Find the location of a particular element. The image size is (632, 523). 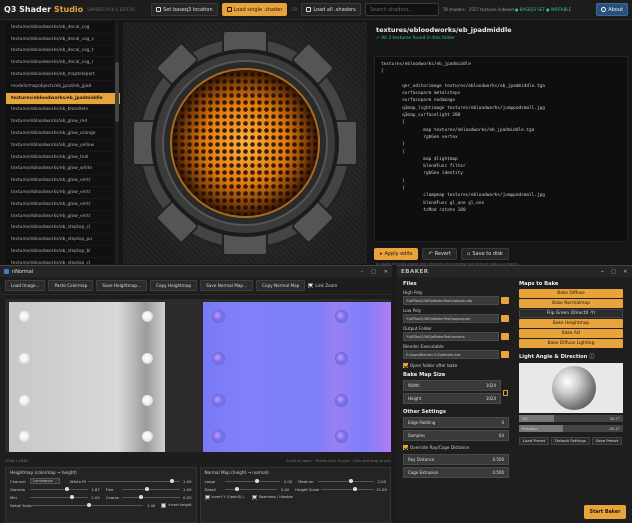

bake-map-toggle: Bake Heightmap is located at coordinates (571, 323).